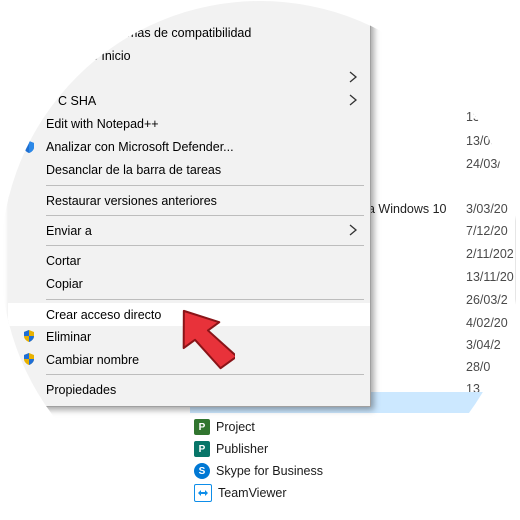 Image resolution: width=520 pixels, height=520 pixels. Describe the element at coordinates (77, 100) in the screenshot. I see `menu-item-label: C SHA` at that location.